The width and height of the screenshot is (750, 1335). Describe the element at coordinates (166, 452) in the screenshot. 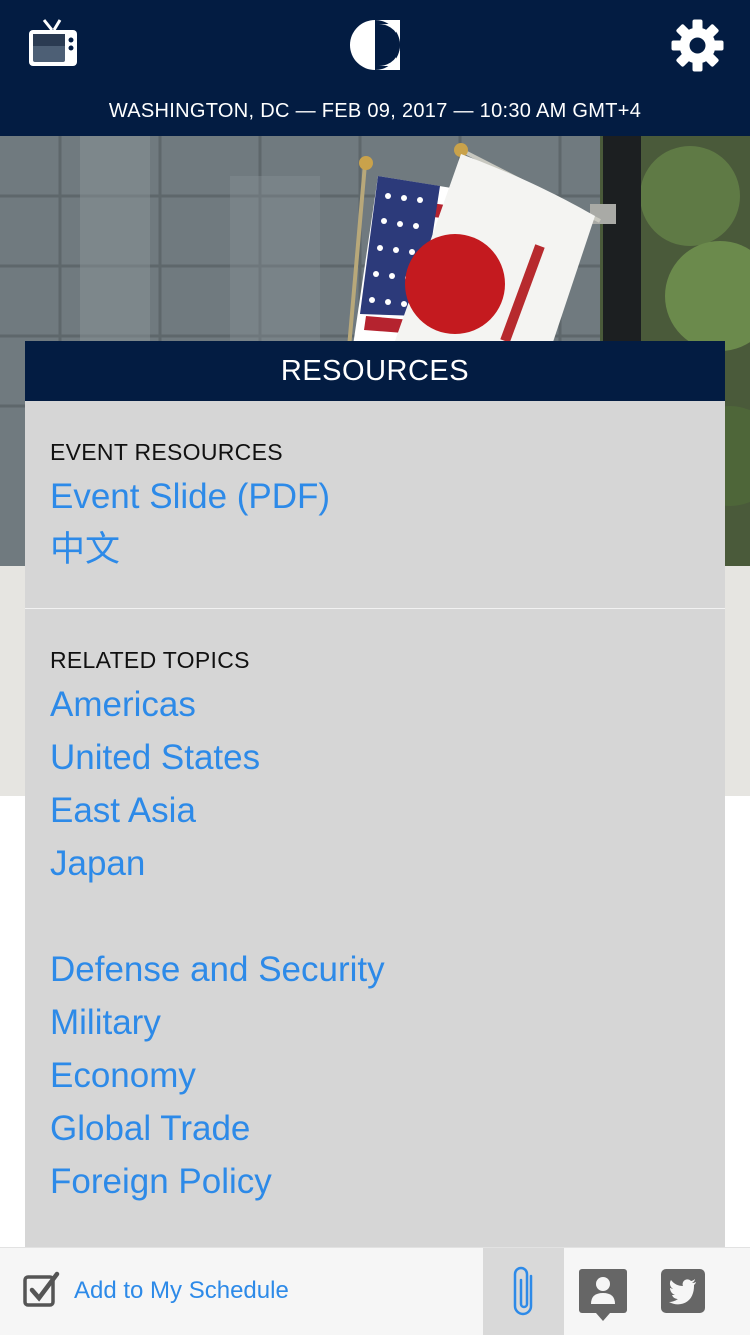

I see `event-resources-label: EVENT RESOURCES` at that location.